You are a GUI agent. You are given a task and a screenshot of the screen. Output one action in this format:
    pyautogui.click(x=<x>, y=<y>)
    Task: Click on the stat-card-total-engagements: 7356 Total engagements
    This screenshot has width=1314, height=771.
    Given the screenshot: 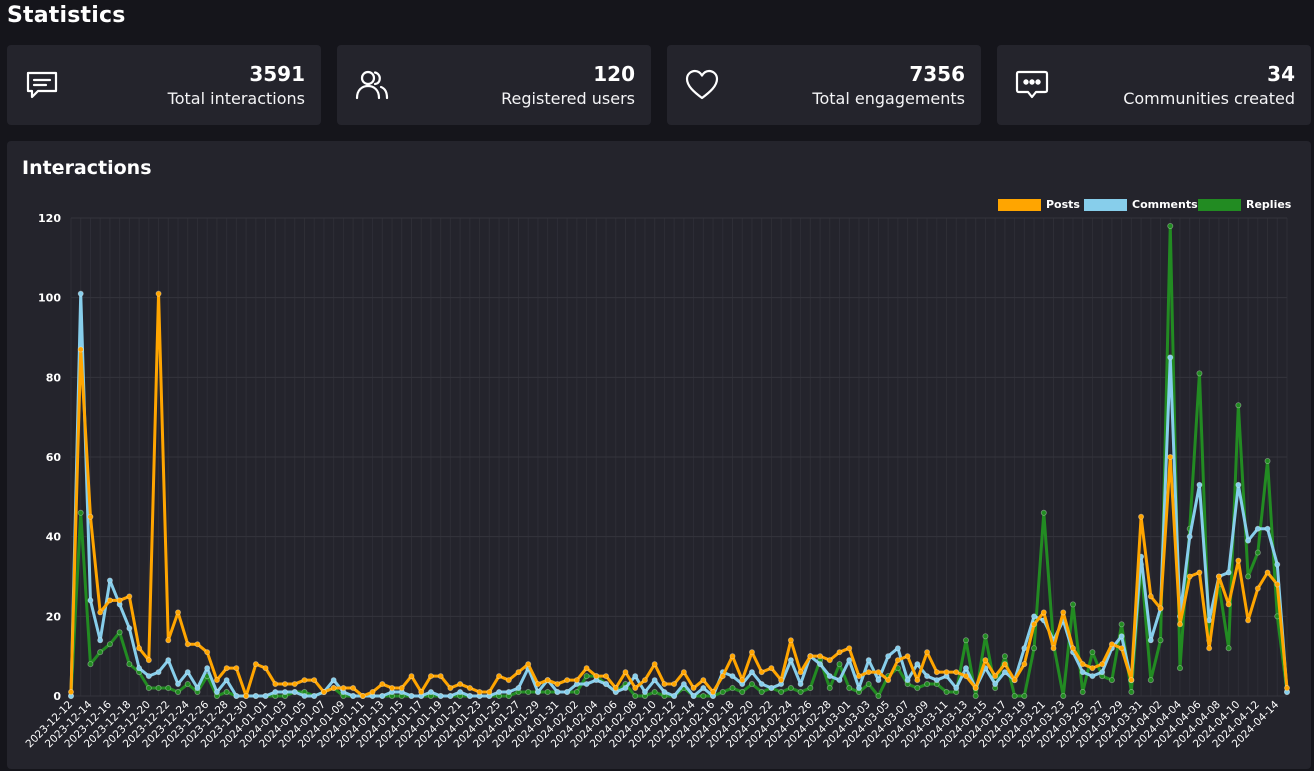 What is the action you would take?
    pyautogui.click(x=824, y=85)
    